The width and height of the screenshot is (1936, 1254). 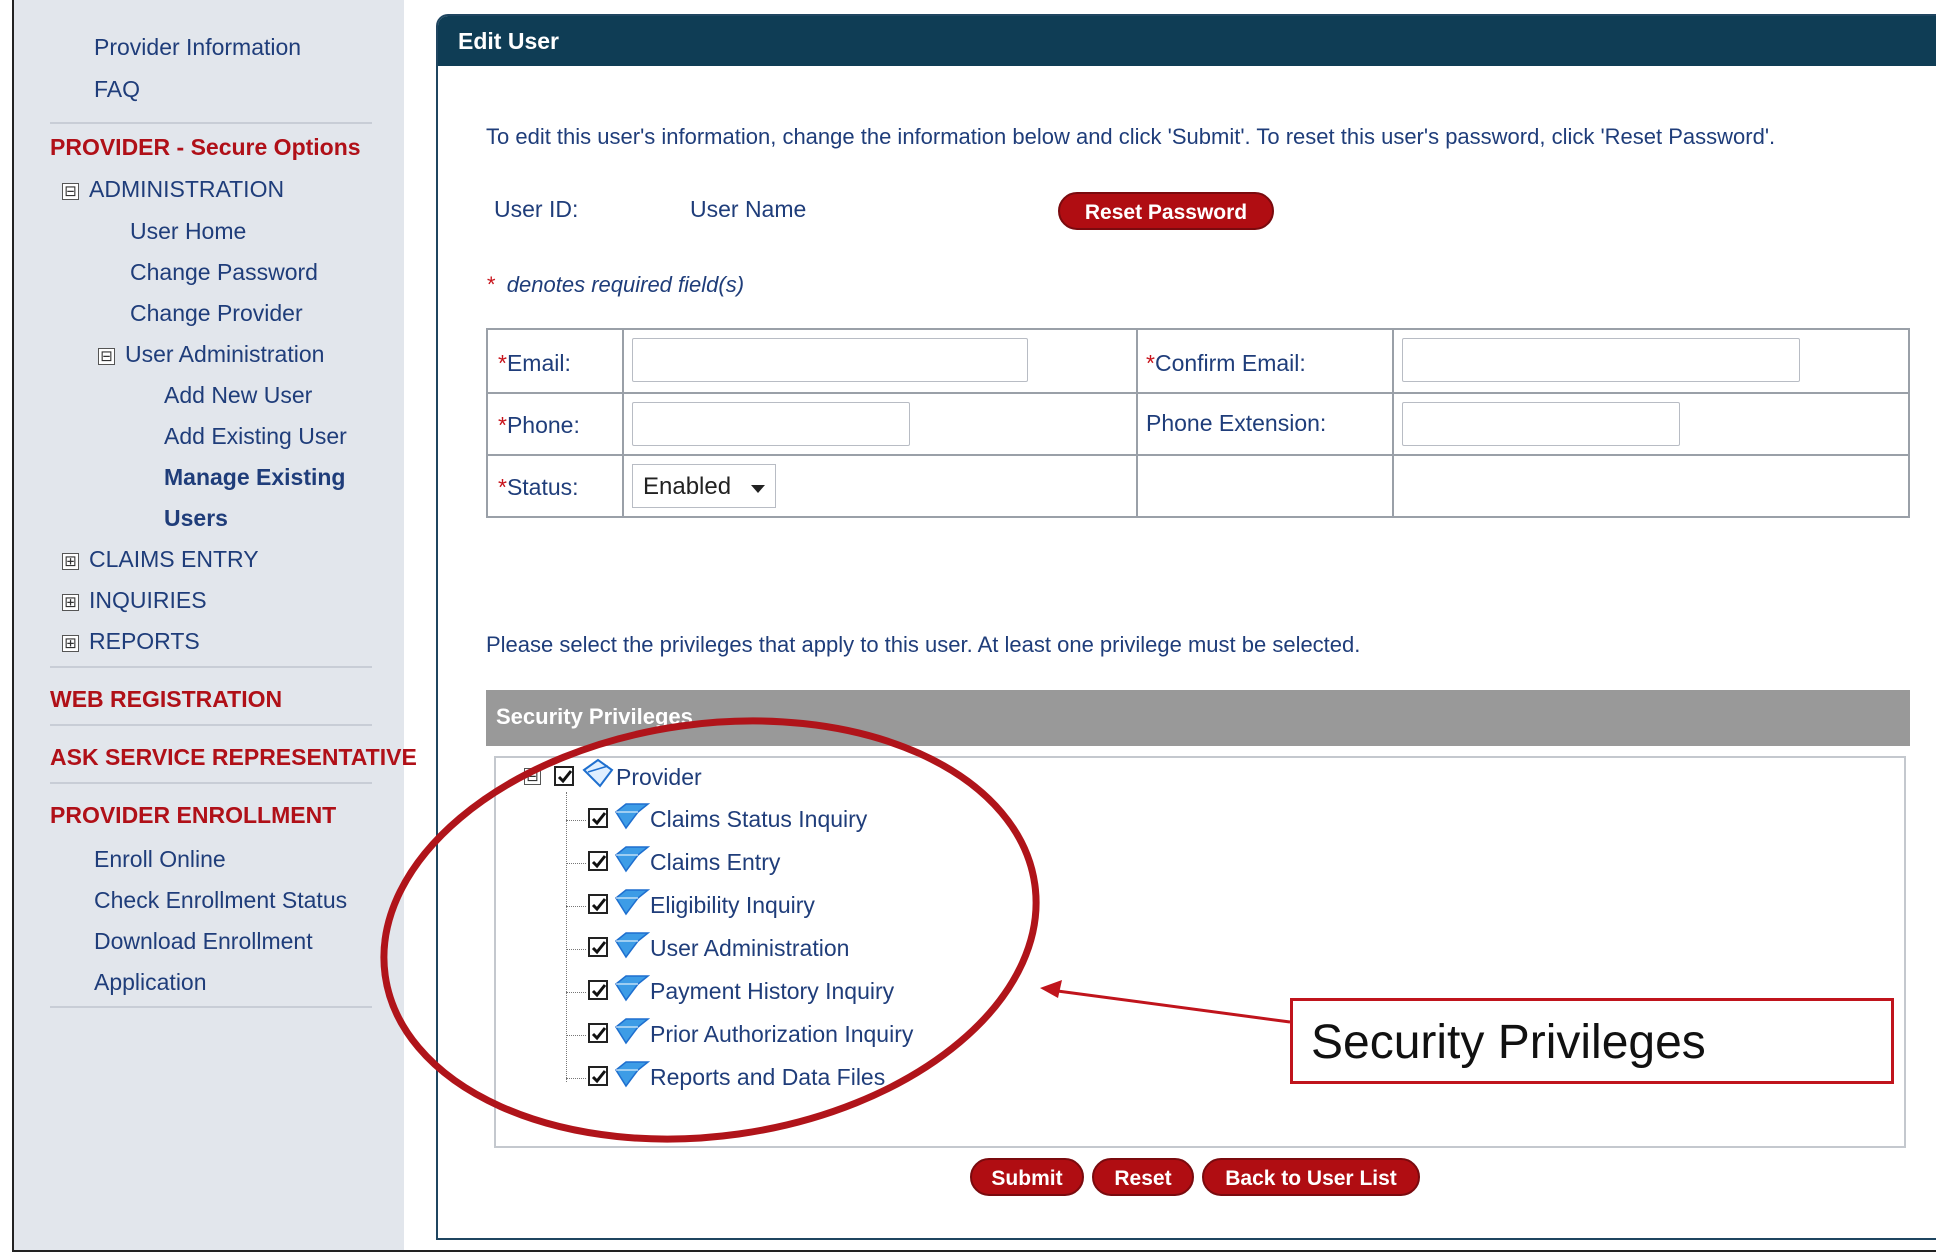 What do you see at coordinates (1592, 1041) in the screenshot?
I see `security-privileges-callout: Security Privileges` at bounding box center [1592, 1041].